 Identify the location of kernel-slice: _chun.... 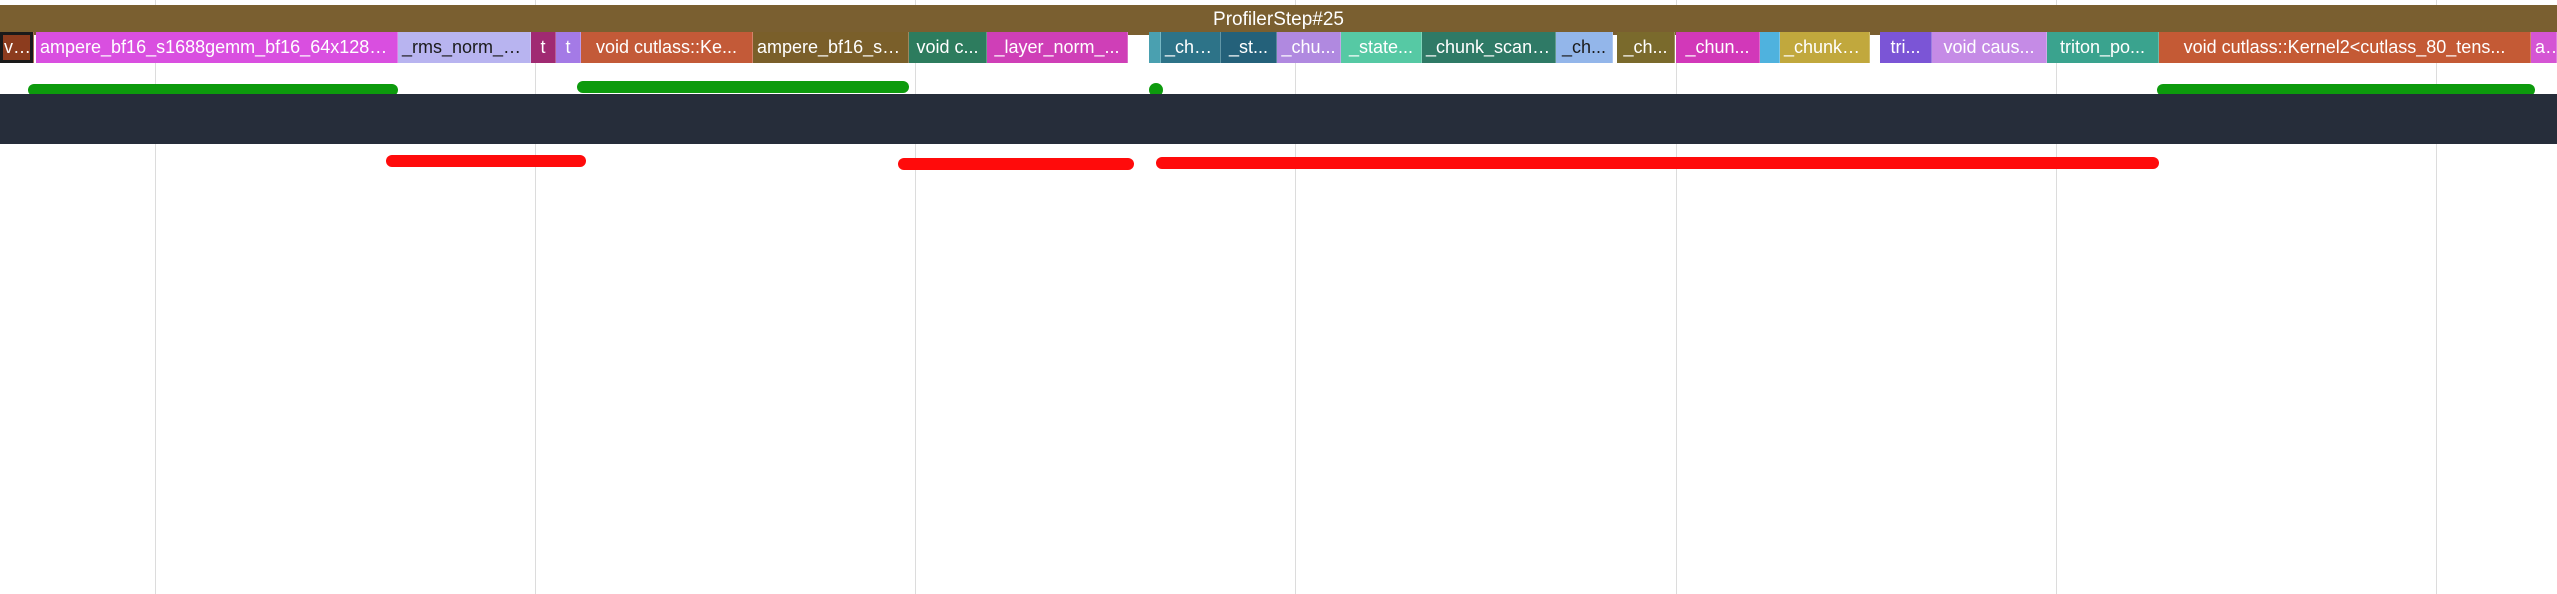
(1718, 47).